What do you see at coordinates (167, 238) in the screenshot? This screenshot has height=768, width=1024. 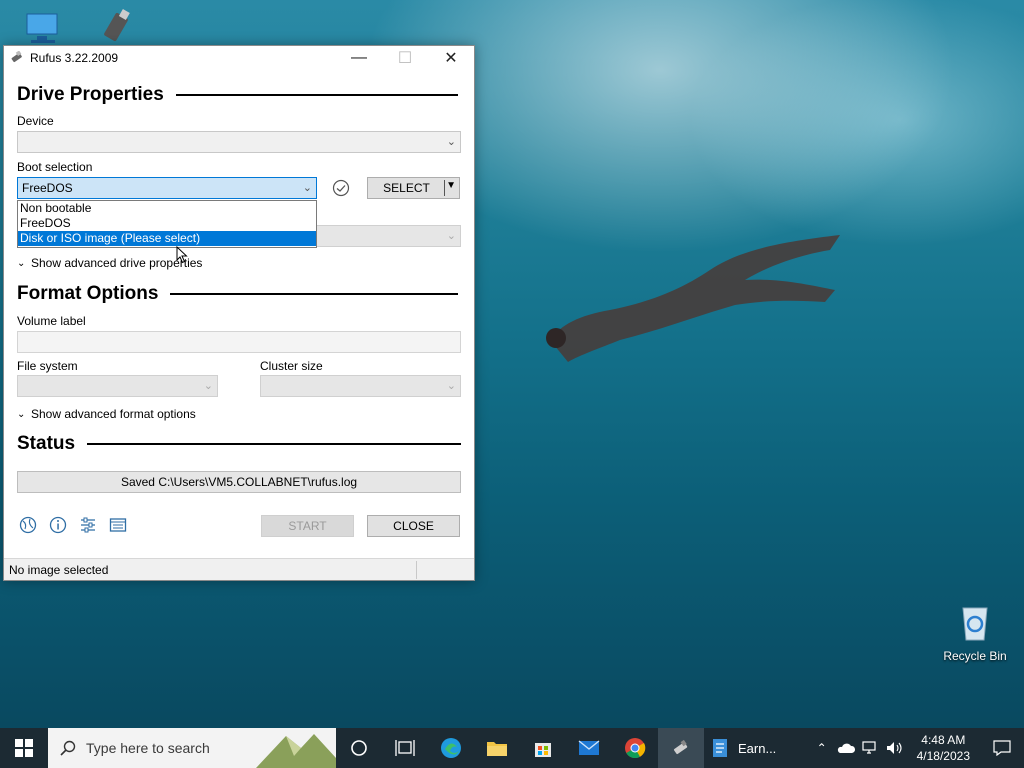 I see `boot-option-disk-or-iso: Disk or ISO image (Please select)` at bounding box center [167, 238].